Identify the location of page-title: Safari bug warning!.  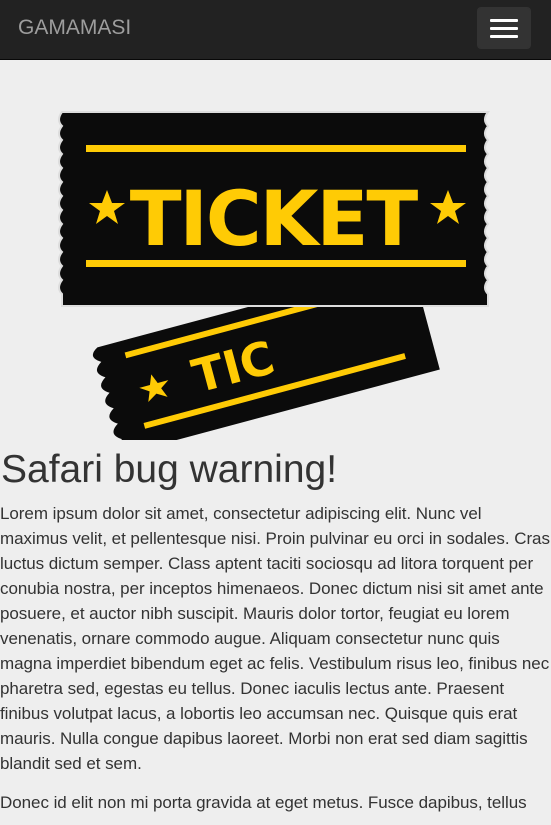
(169, 469).